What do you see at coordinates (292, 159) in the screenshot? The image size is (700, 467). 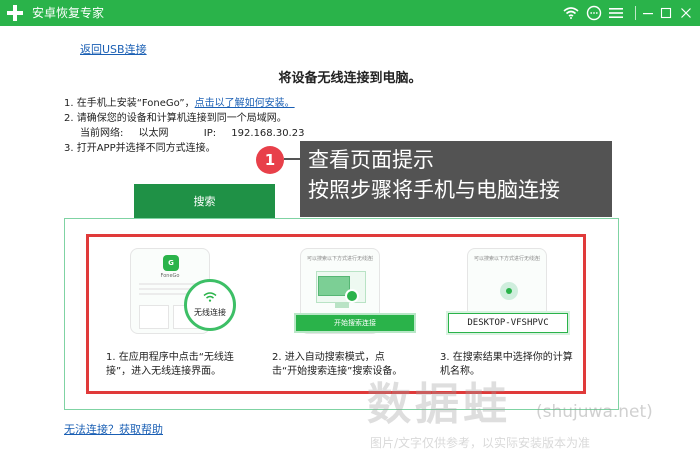 I see `callout-connector` at bounding box center [292, 159].